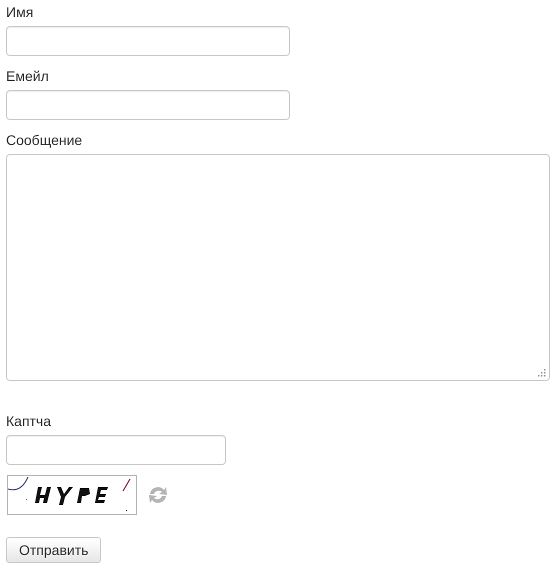  What do you see at coordinates (116, 450) in the screenshot?
I see `captcha-input-field` at bounding box center [116, 450].